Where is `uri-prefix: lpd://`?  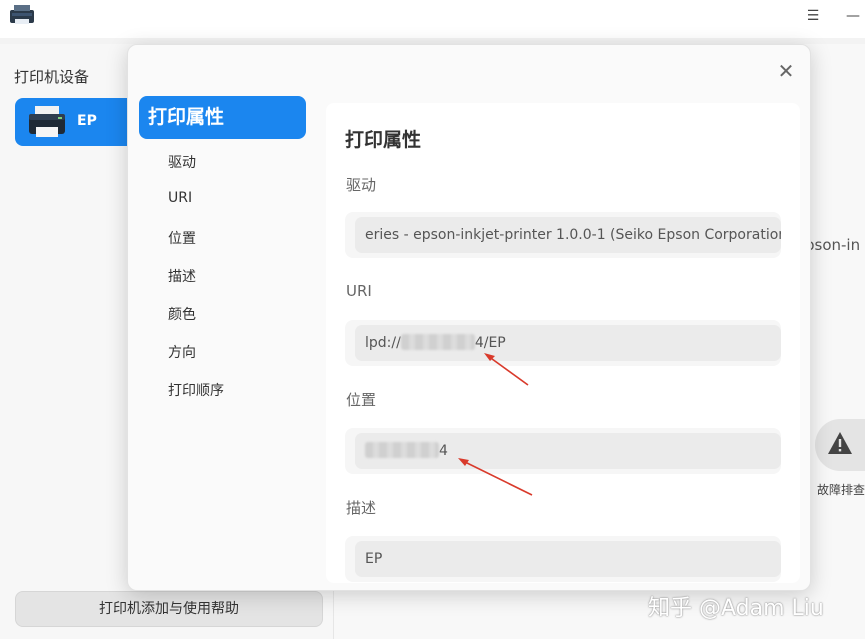
uri-prefix: lpd:// is located at coordinates (383, 343).